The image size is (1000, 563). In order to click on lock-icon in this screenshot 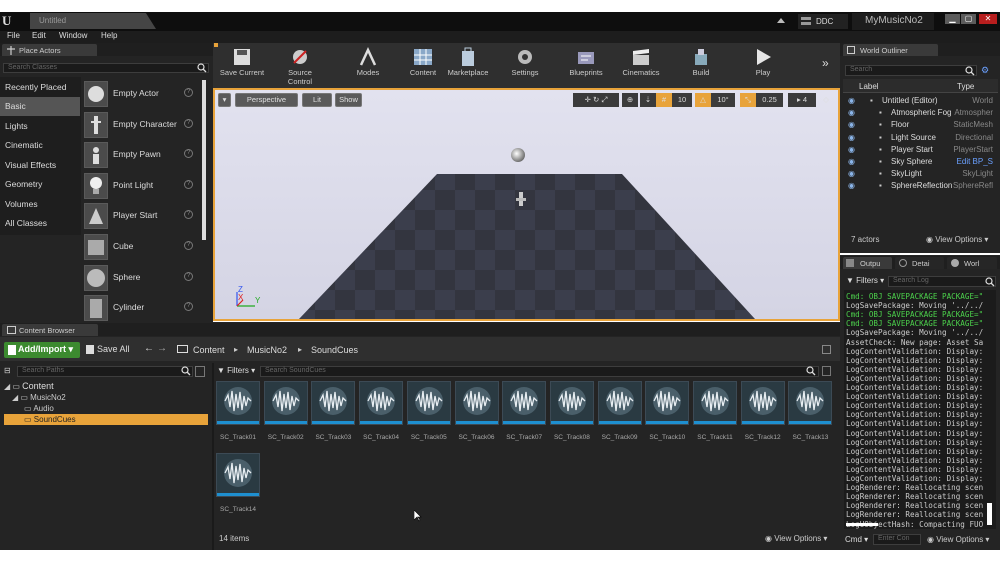, I will do `click(826, 349)`.